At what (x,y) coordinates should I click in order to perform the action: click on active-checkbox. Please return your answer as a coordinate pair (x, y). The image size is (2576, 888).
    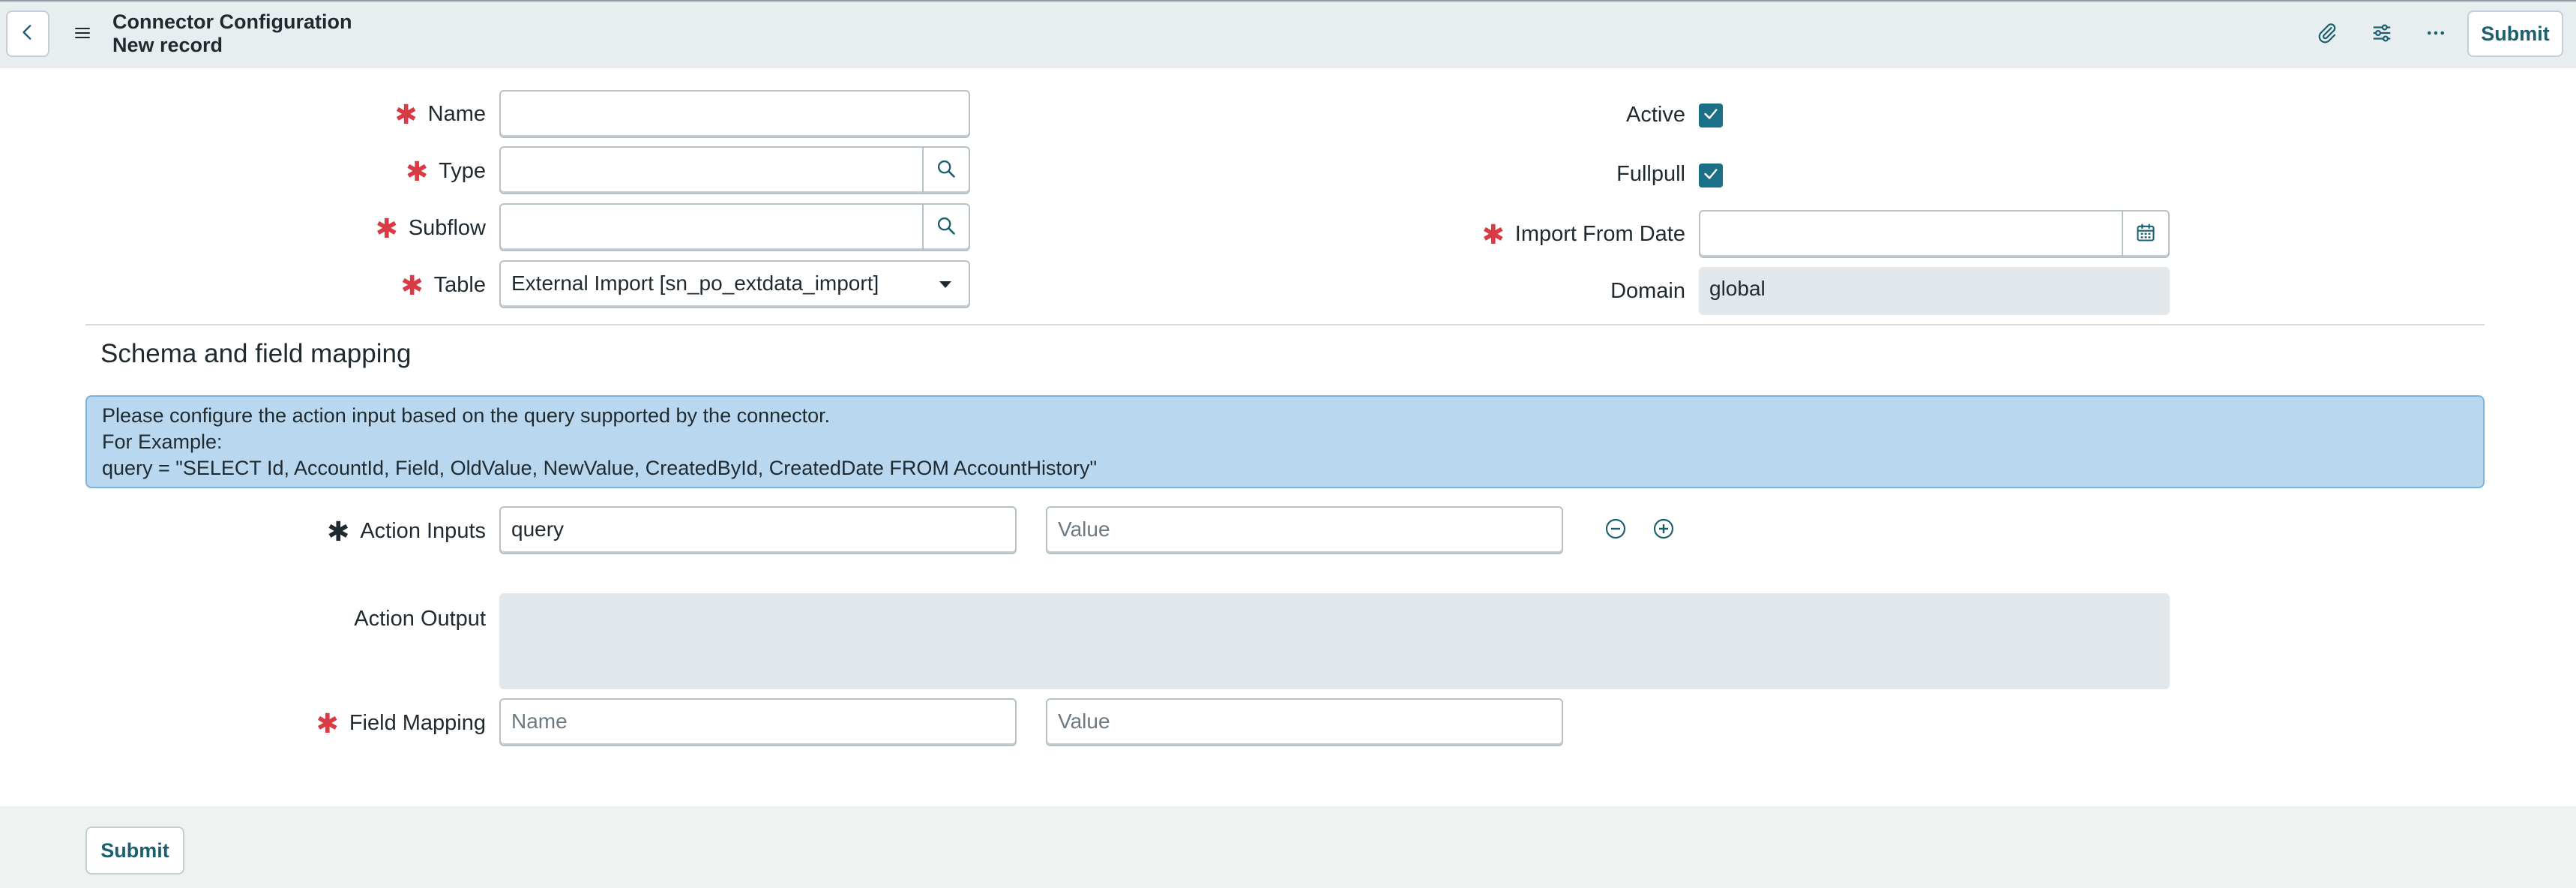
    Looking at the image, I should click on (1711, 116).